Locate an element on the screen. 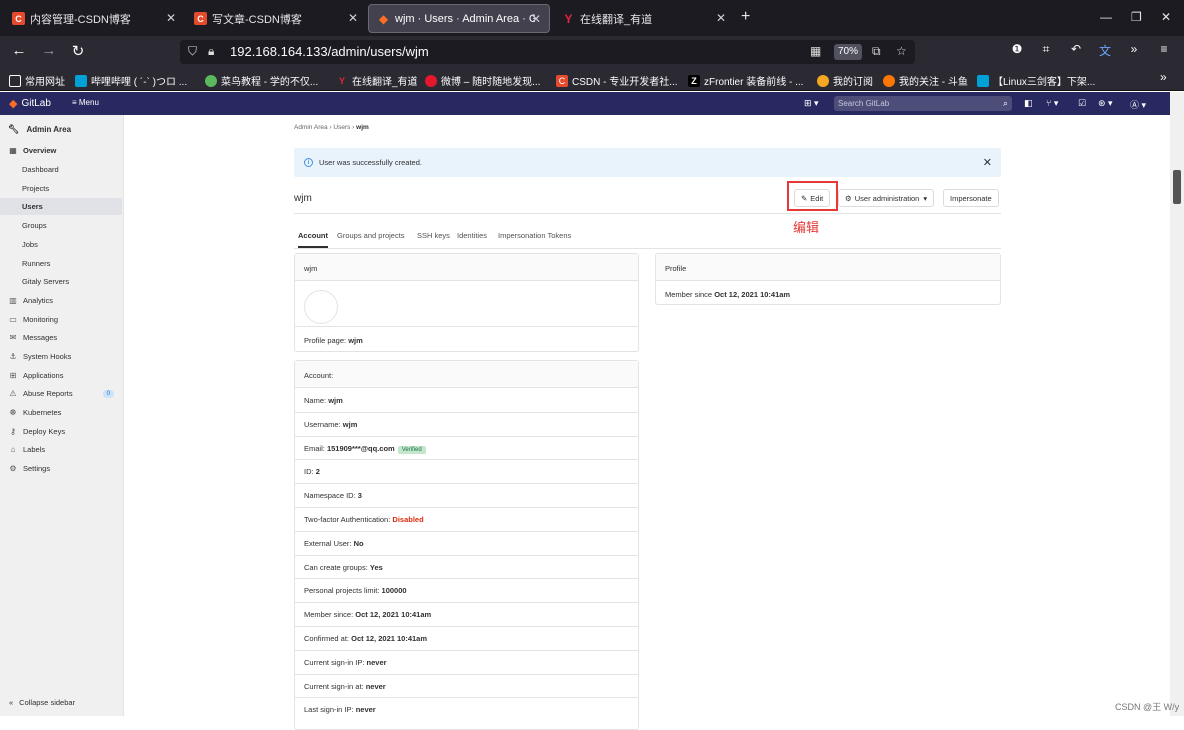  sidebar-item-monitoring: ▭ Monitoring is located at coordinates (61, 319).